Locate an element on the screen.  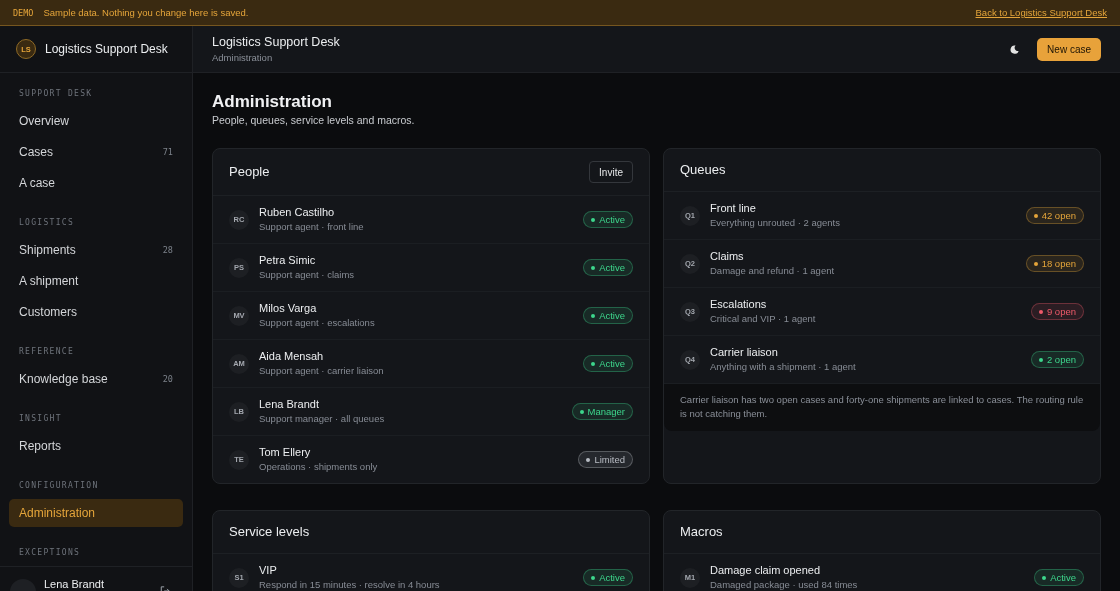
section-heading: INSIGHT is located at coordinates (40, 419).